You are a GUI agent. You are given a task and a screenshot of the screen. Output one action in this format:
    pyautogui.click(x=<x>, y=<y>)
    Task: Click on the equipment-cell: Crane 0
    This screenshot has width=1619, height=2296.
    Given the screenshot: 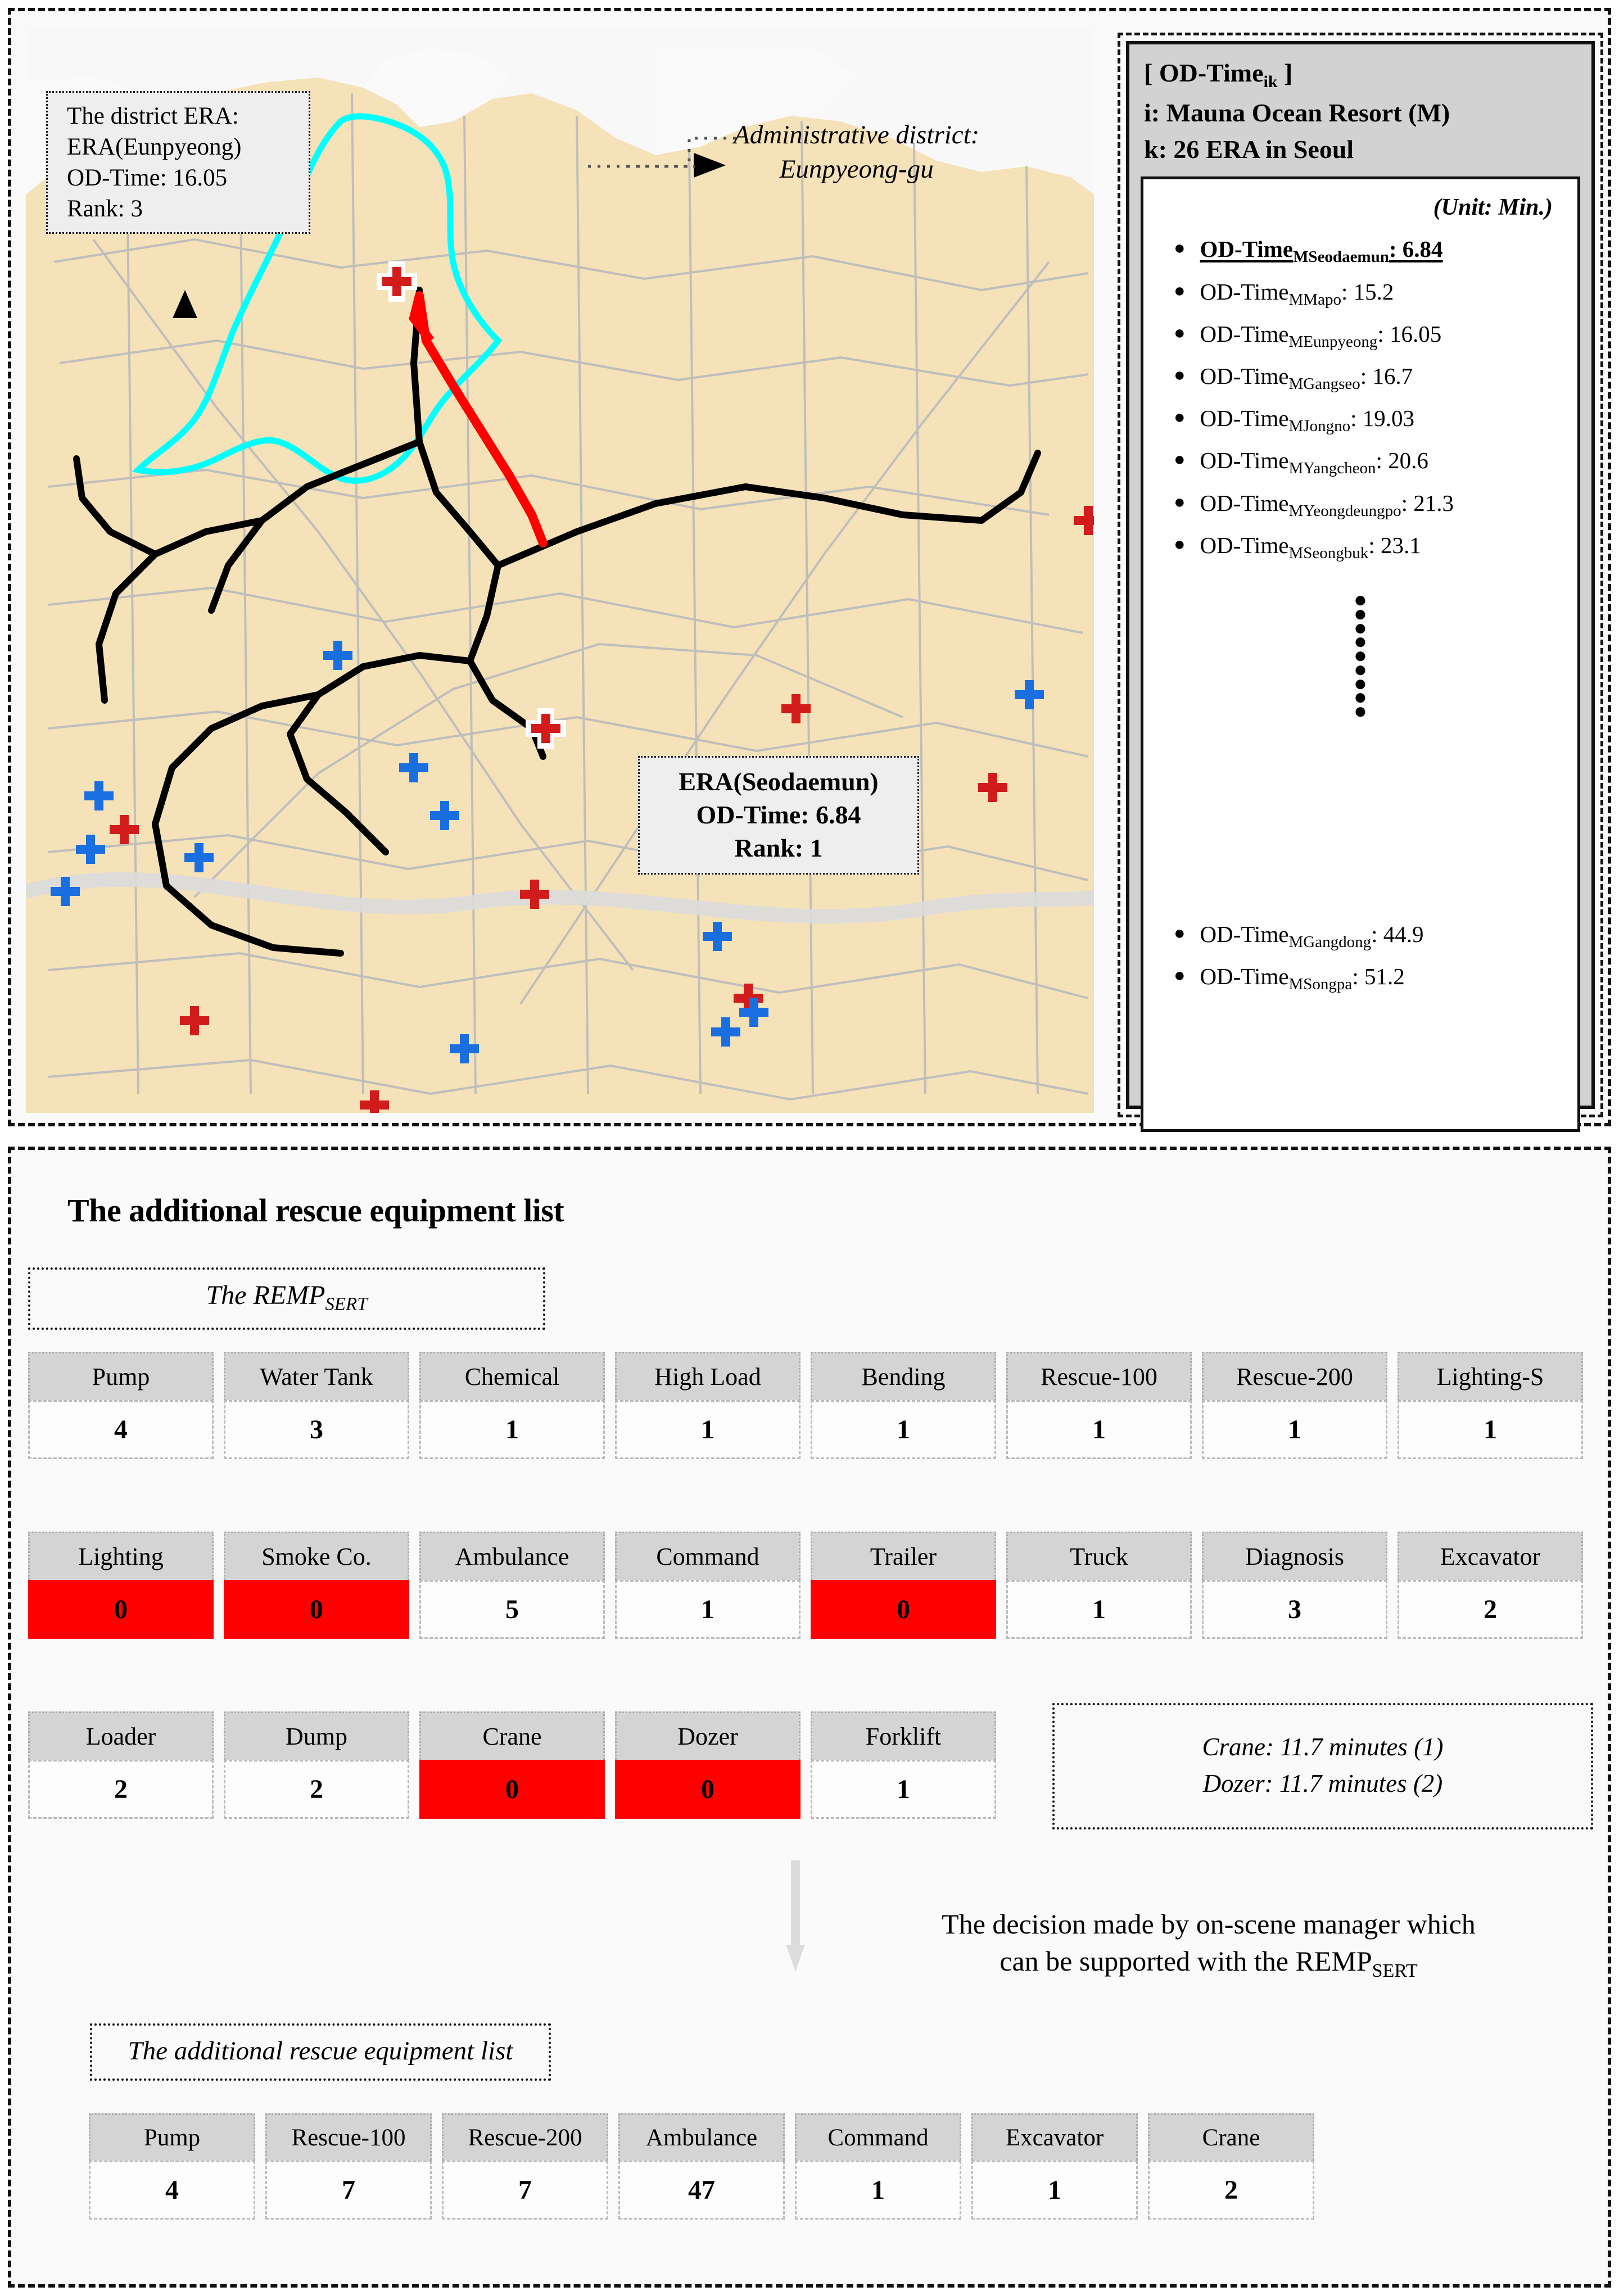 What is the action you would take?
    pyautogui.click(x=512, y=1765)
    